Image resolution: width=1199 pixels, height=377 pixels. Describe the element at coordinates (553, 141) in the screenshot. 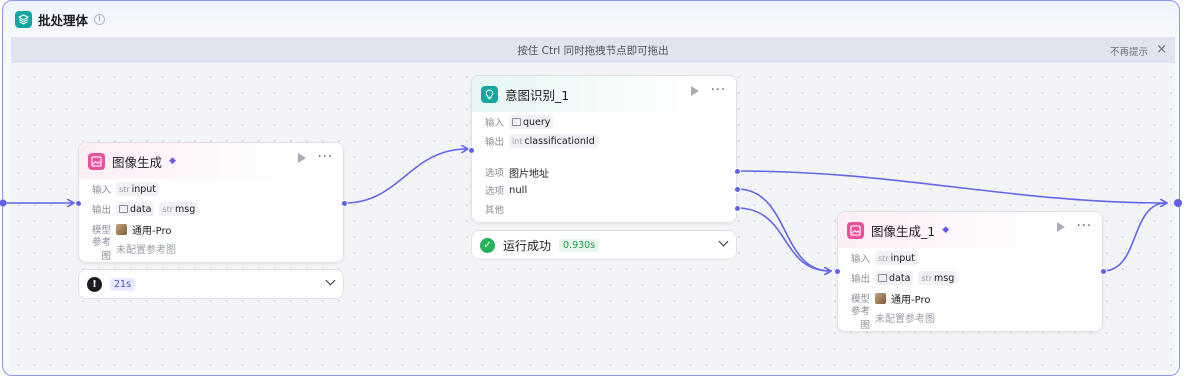

I see `output-tag: int classificationId` at that location.